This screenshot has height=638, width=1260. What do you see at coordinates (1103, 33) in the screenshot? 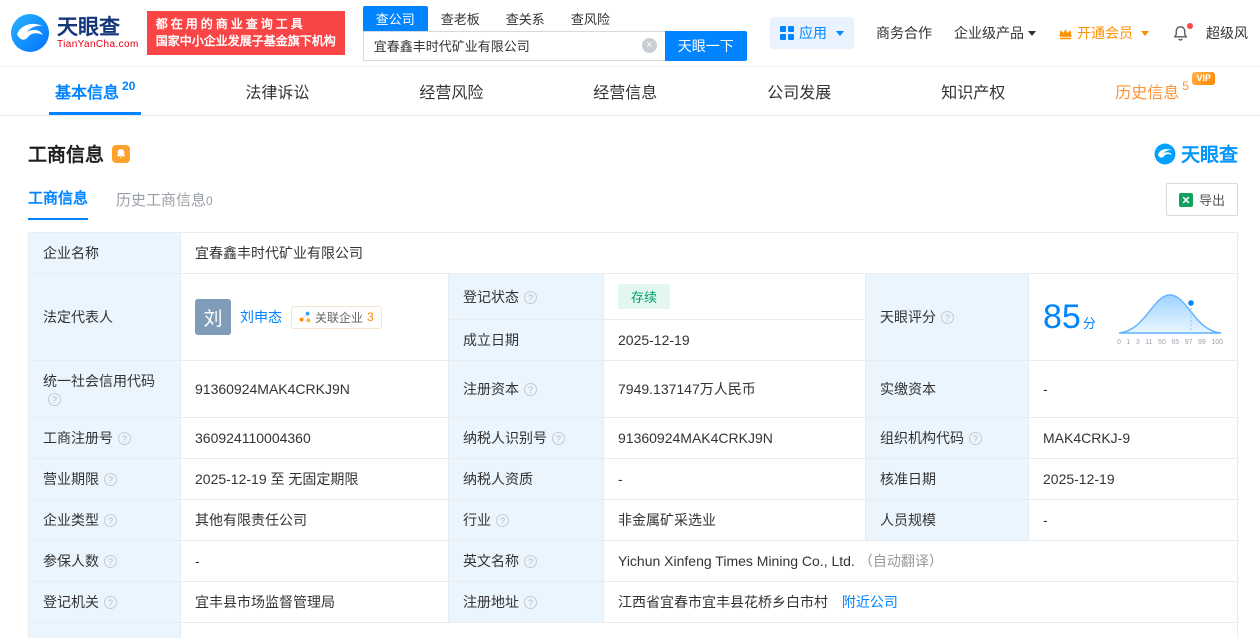
I see `open-vip-link: 开通会员` at bounding box center [1103, 33].